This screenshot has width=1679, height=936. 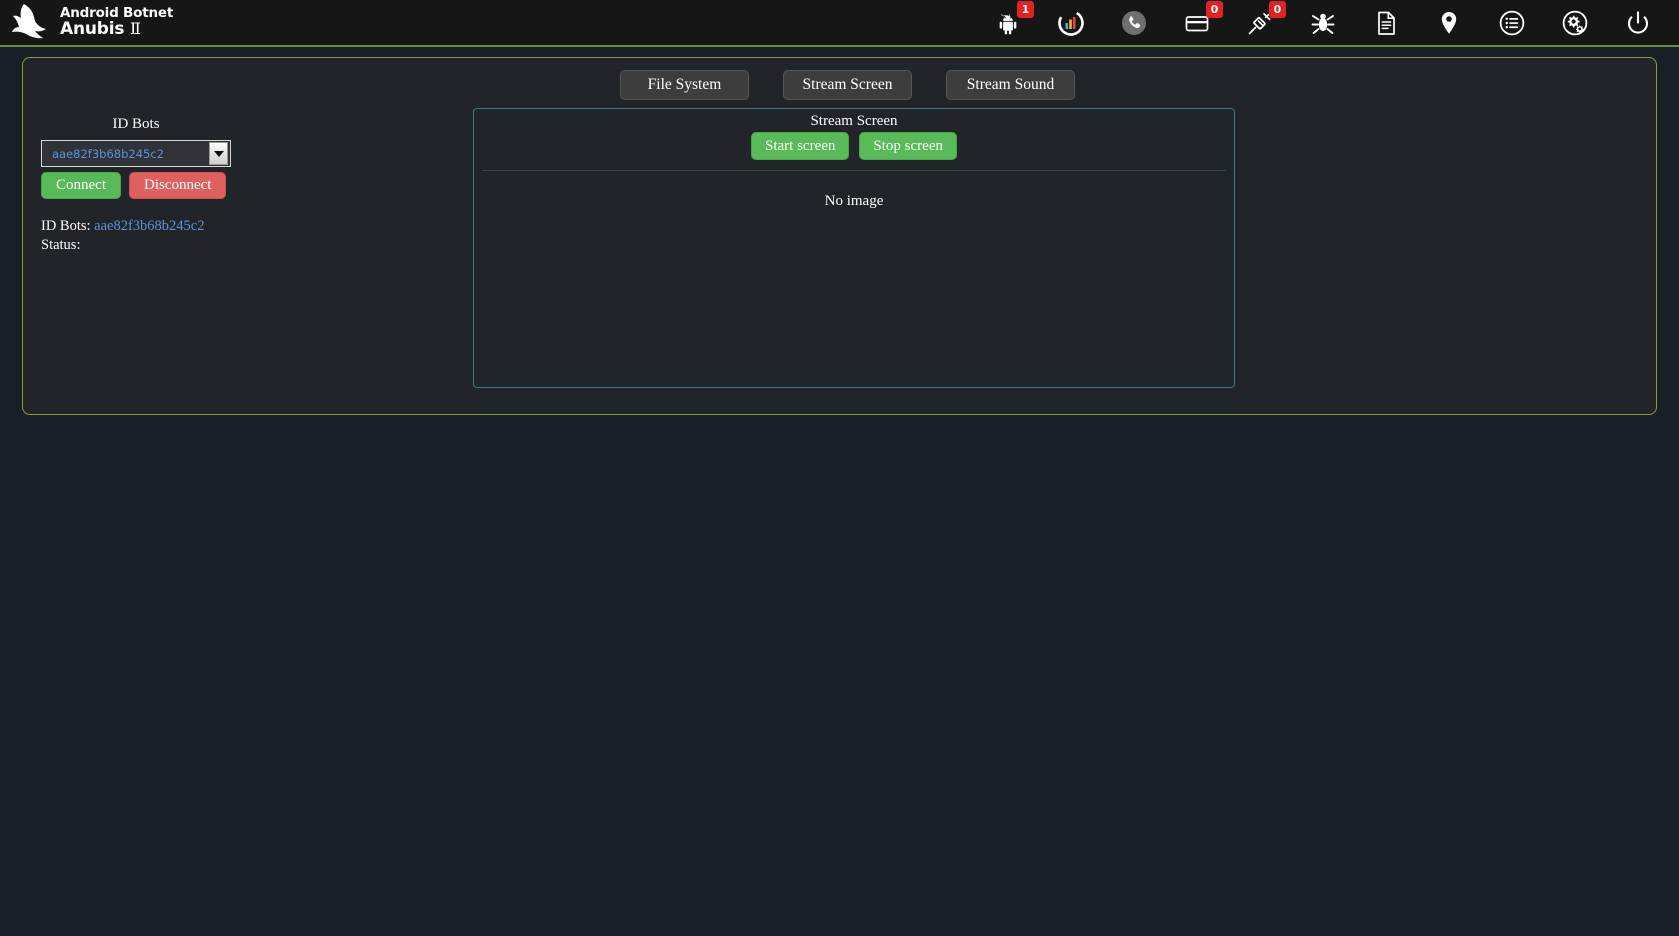 I want to click on top-header-bar: Android Botnet Anubis Ⅱ 1 0 0, so click(x=839, y=23).